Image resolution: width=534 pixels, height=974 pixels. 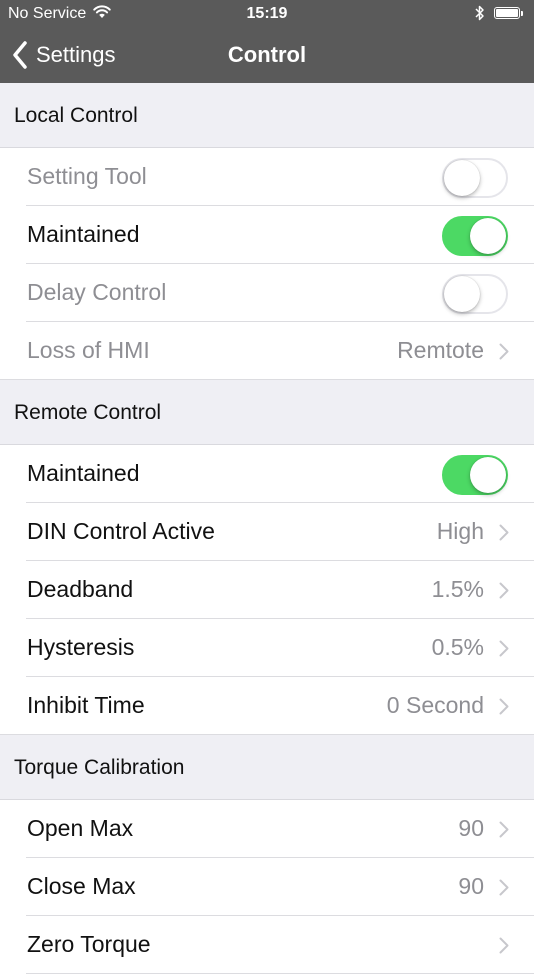 I want to click on section-header-local-control: Local Control, so click(x=267, y=115).